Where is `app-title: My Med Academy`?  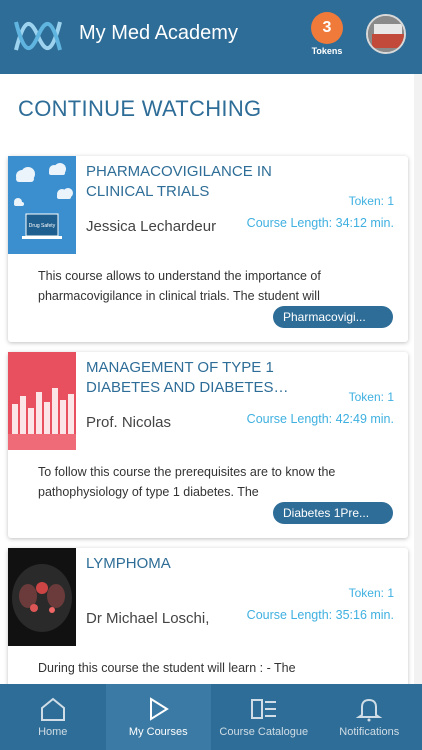 app-title: My Med Academy is located at coordinates (158, 33).